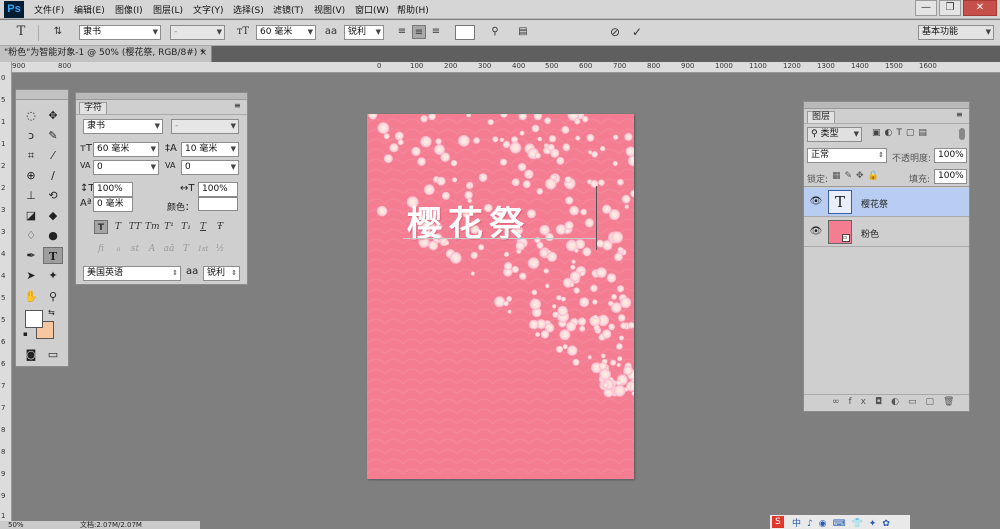  Describe the element at coordinates (883, 402) in the screenshot. I see `add-mask-icon: ◘` at that location.